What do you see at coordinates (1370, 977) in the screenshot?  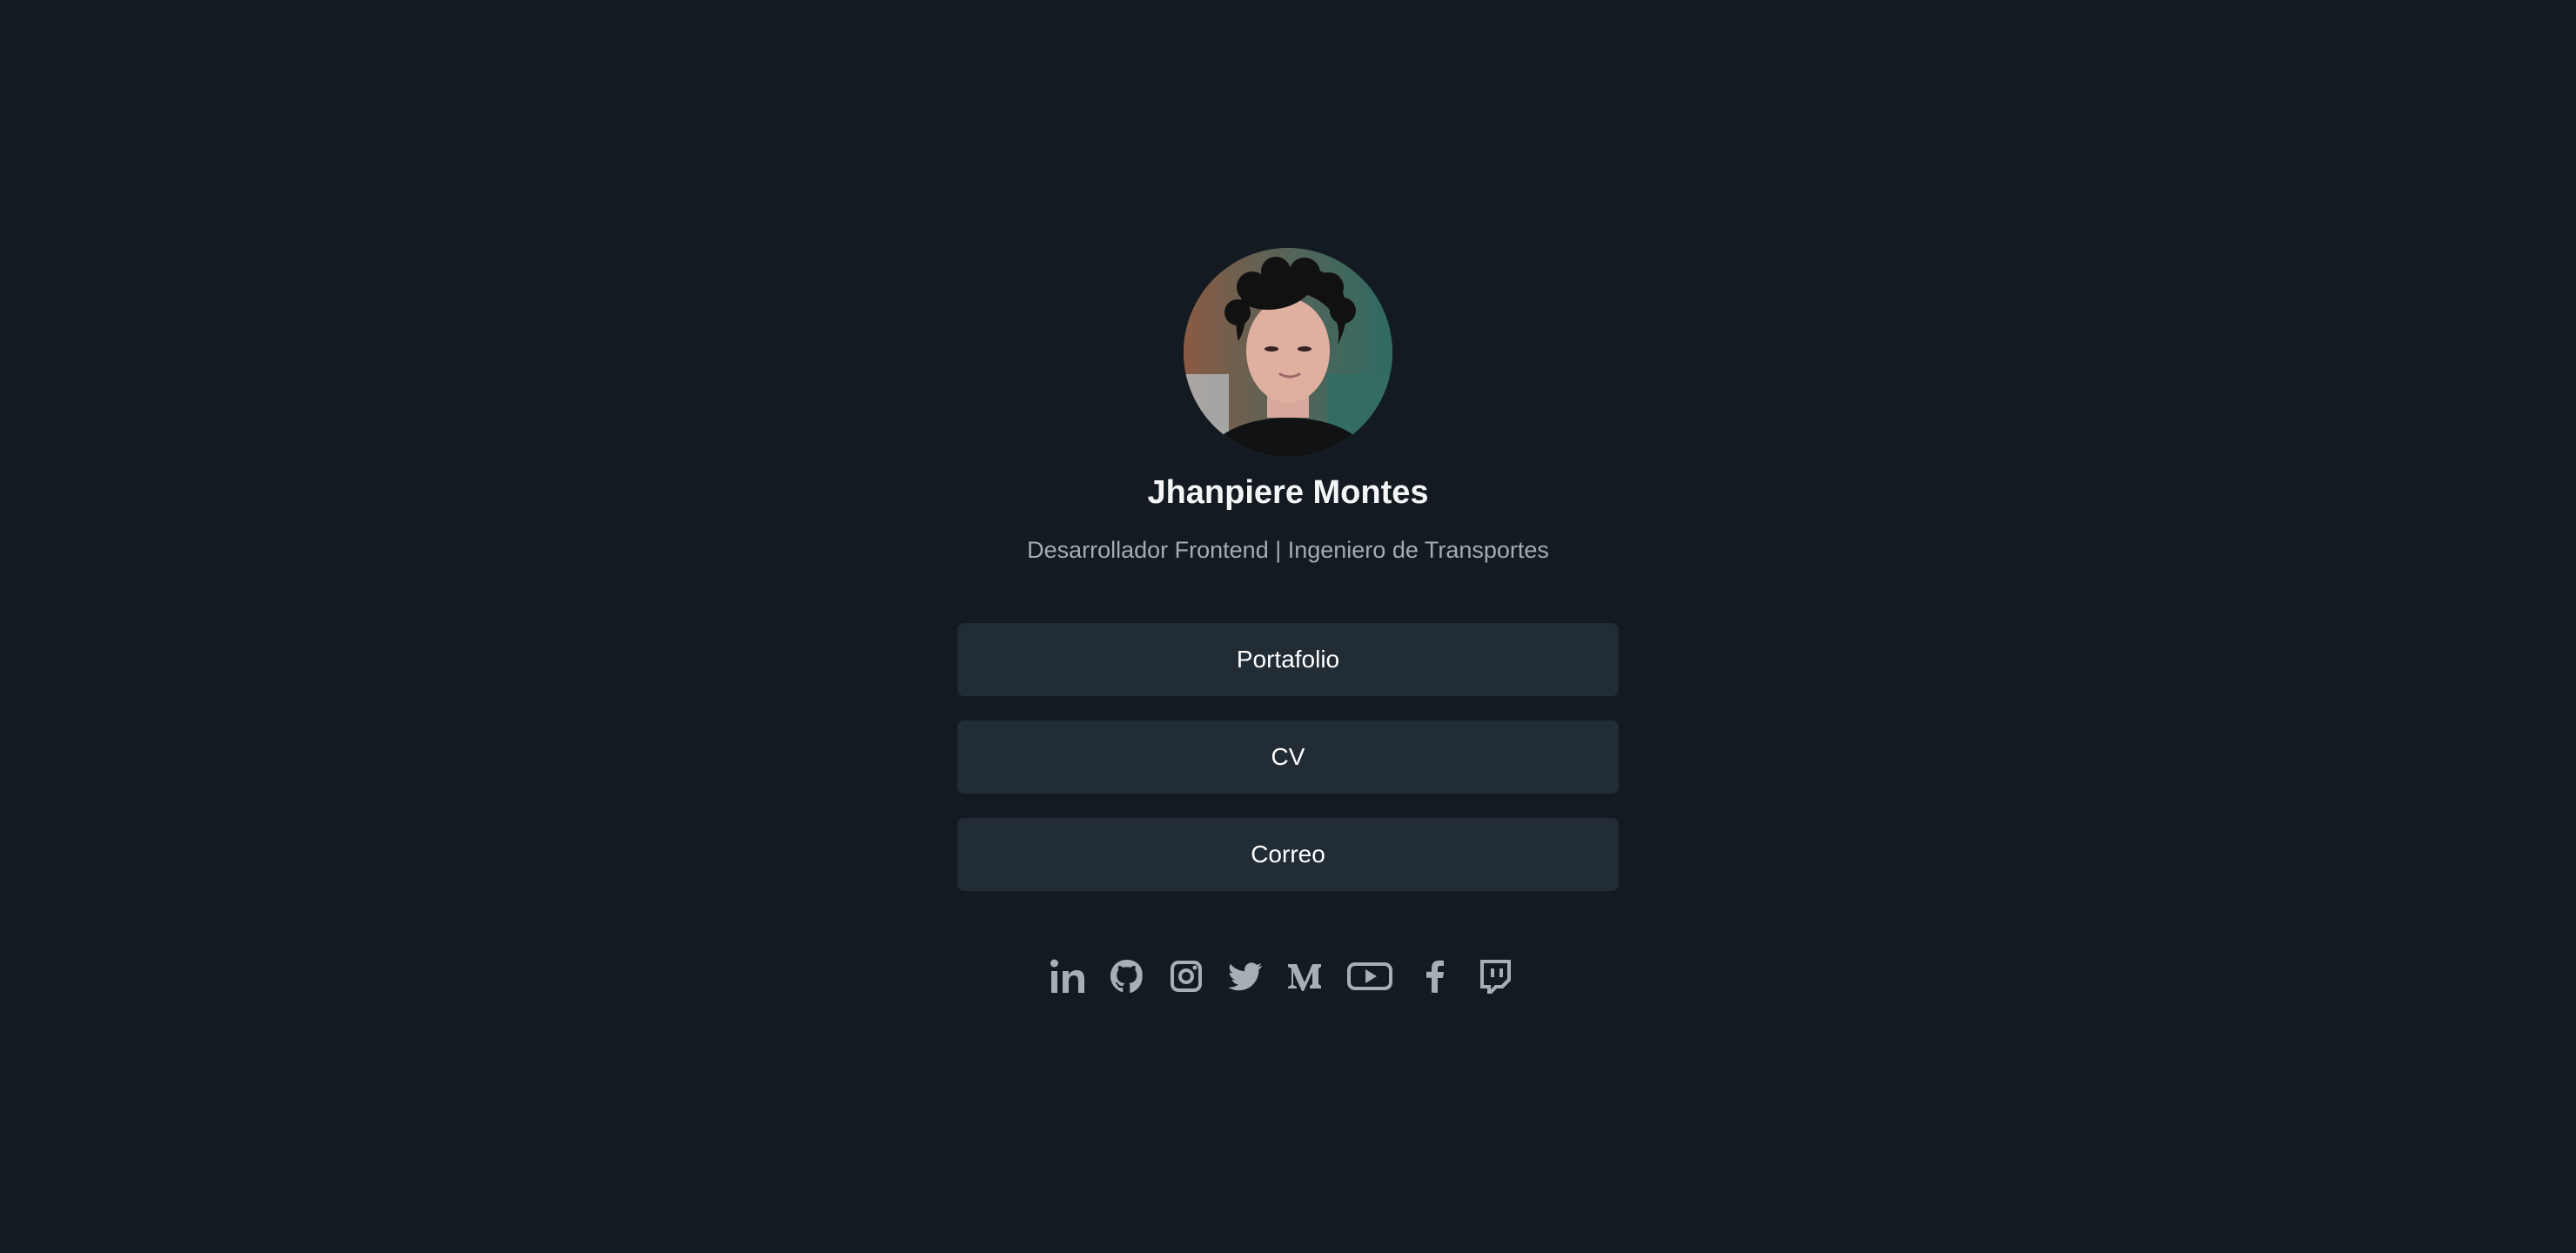 I see `youtube-icon` at bounding box center [1370, 977].